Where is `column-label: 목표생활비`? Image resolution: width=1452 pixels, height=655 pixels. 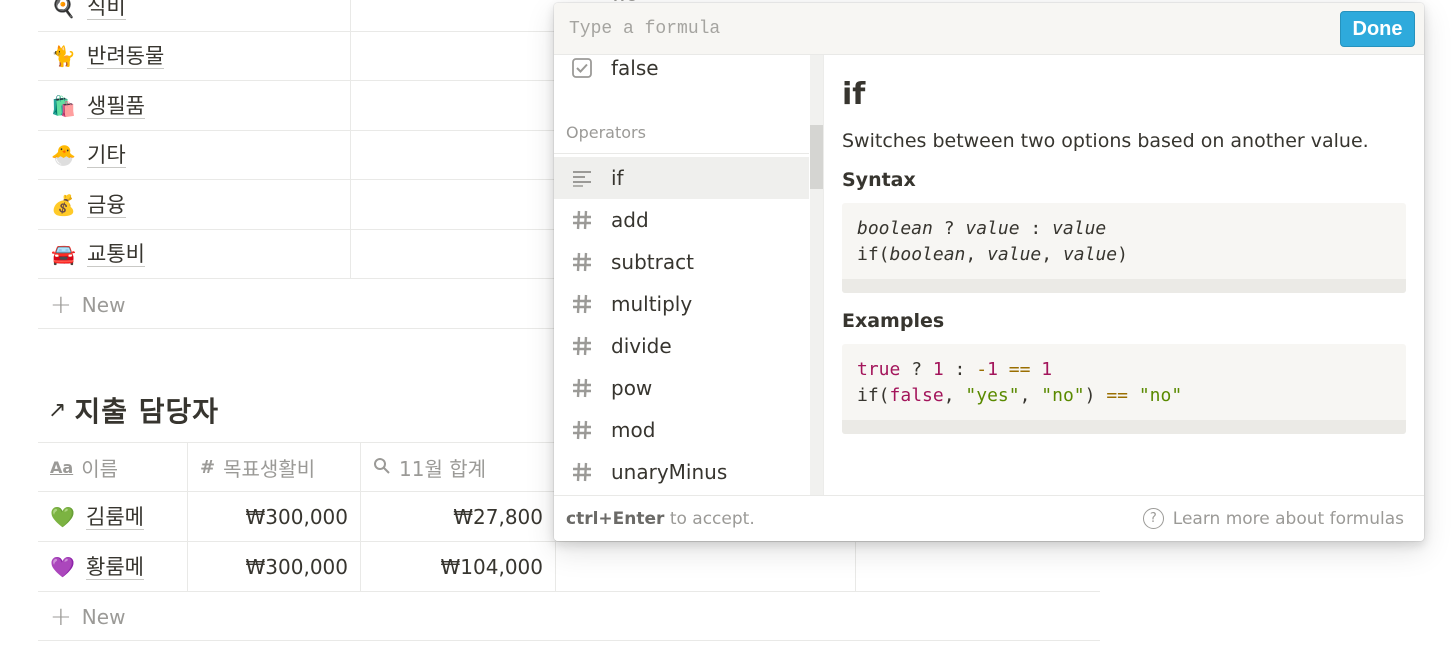 column-label: 목표생활비 is located at coordinates (269, 469).